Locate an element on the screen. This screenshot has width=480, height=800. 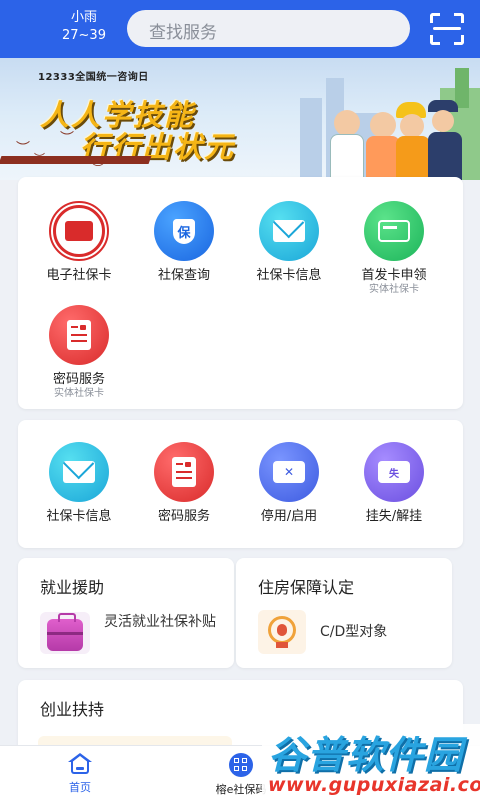
housing-card: 住房保障认定 C/D型对象 is located at coordinates (344, 613).